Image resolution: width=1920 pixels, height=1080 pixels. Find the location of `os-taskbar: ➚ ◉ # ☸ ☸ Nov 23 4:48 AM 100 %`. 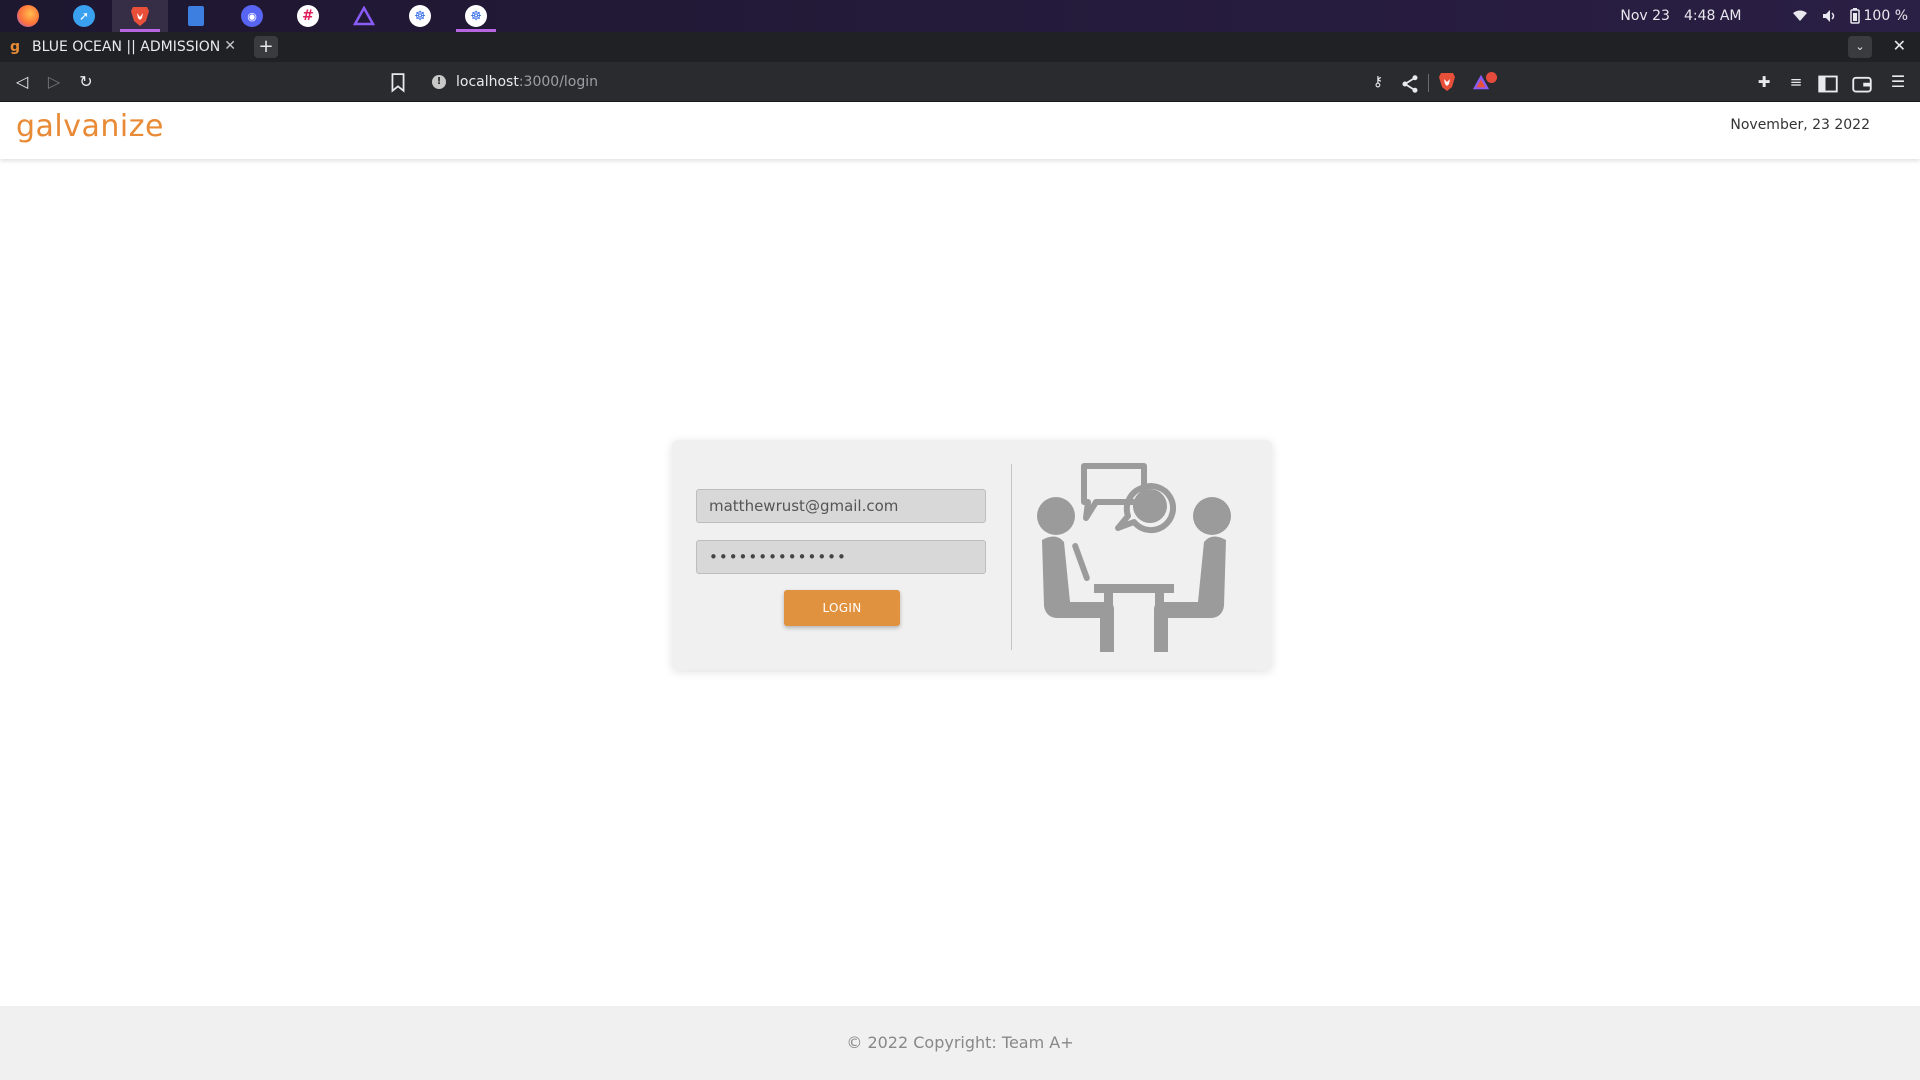

os-taskbar: ➚ ◉ # ☸ ☸ Nov 23 4:48 AM 100 % is located at coordinates (960, 16).